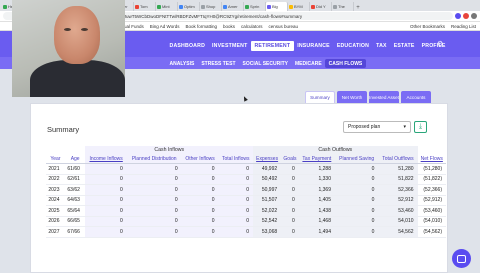  I want to click on table-cell: 52,022, so click(267, 211).